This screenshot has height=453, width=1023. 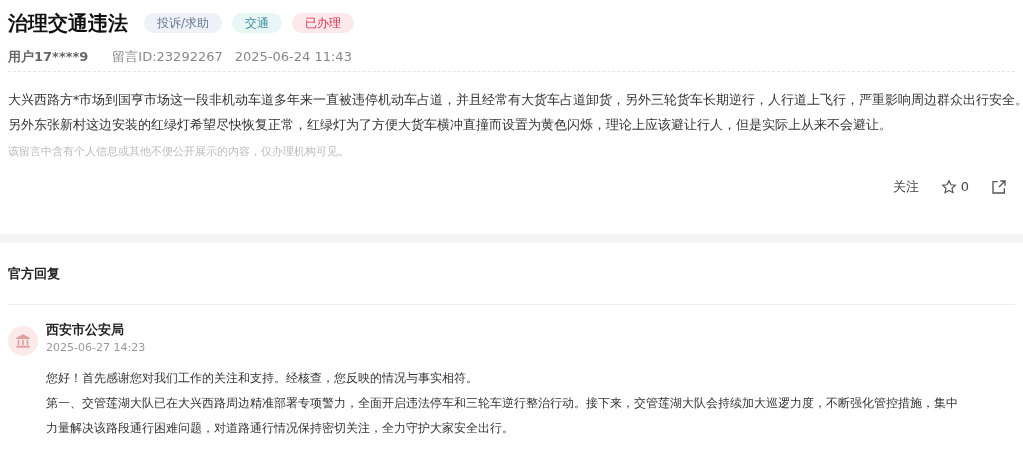 What do you see at coordinates (68, 23) in the screenshot?
I see `page-title: 治理交通违法` at bounding box center [68, 23].